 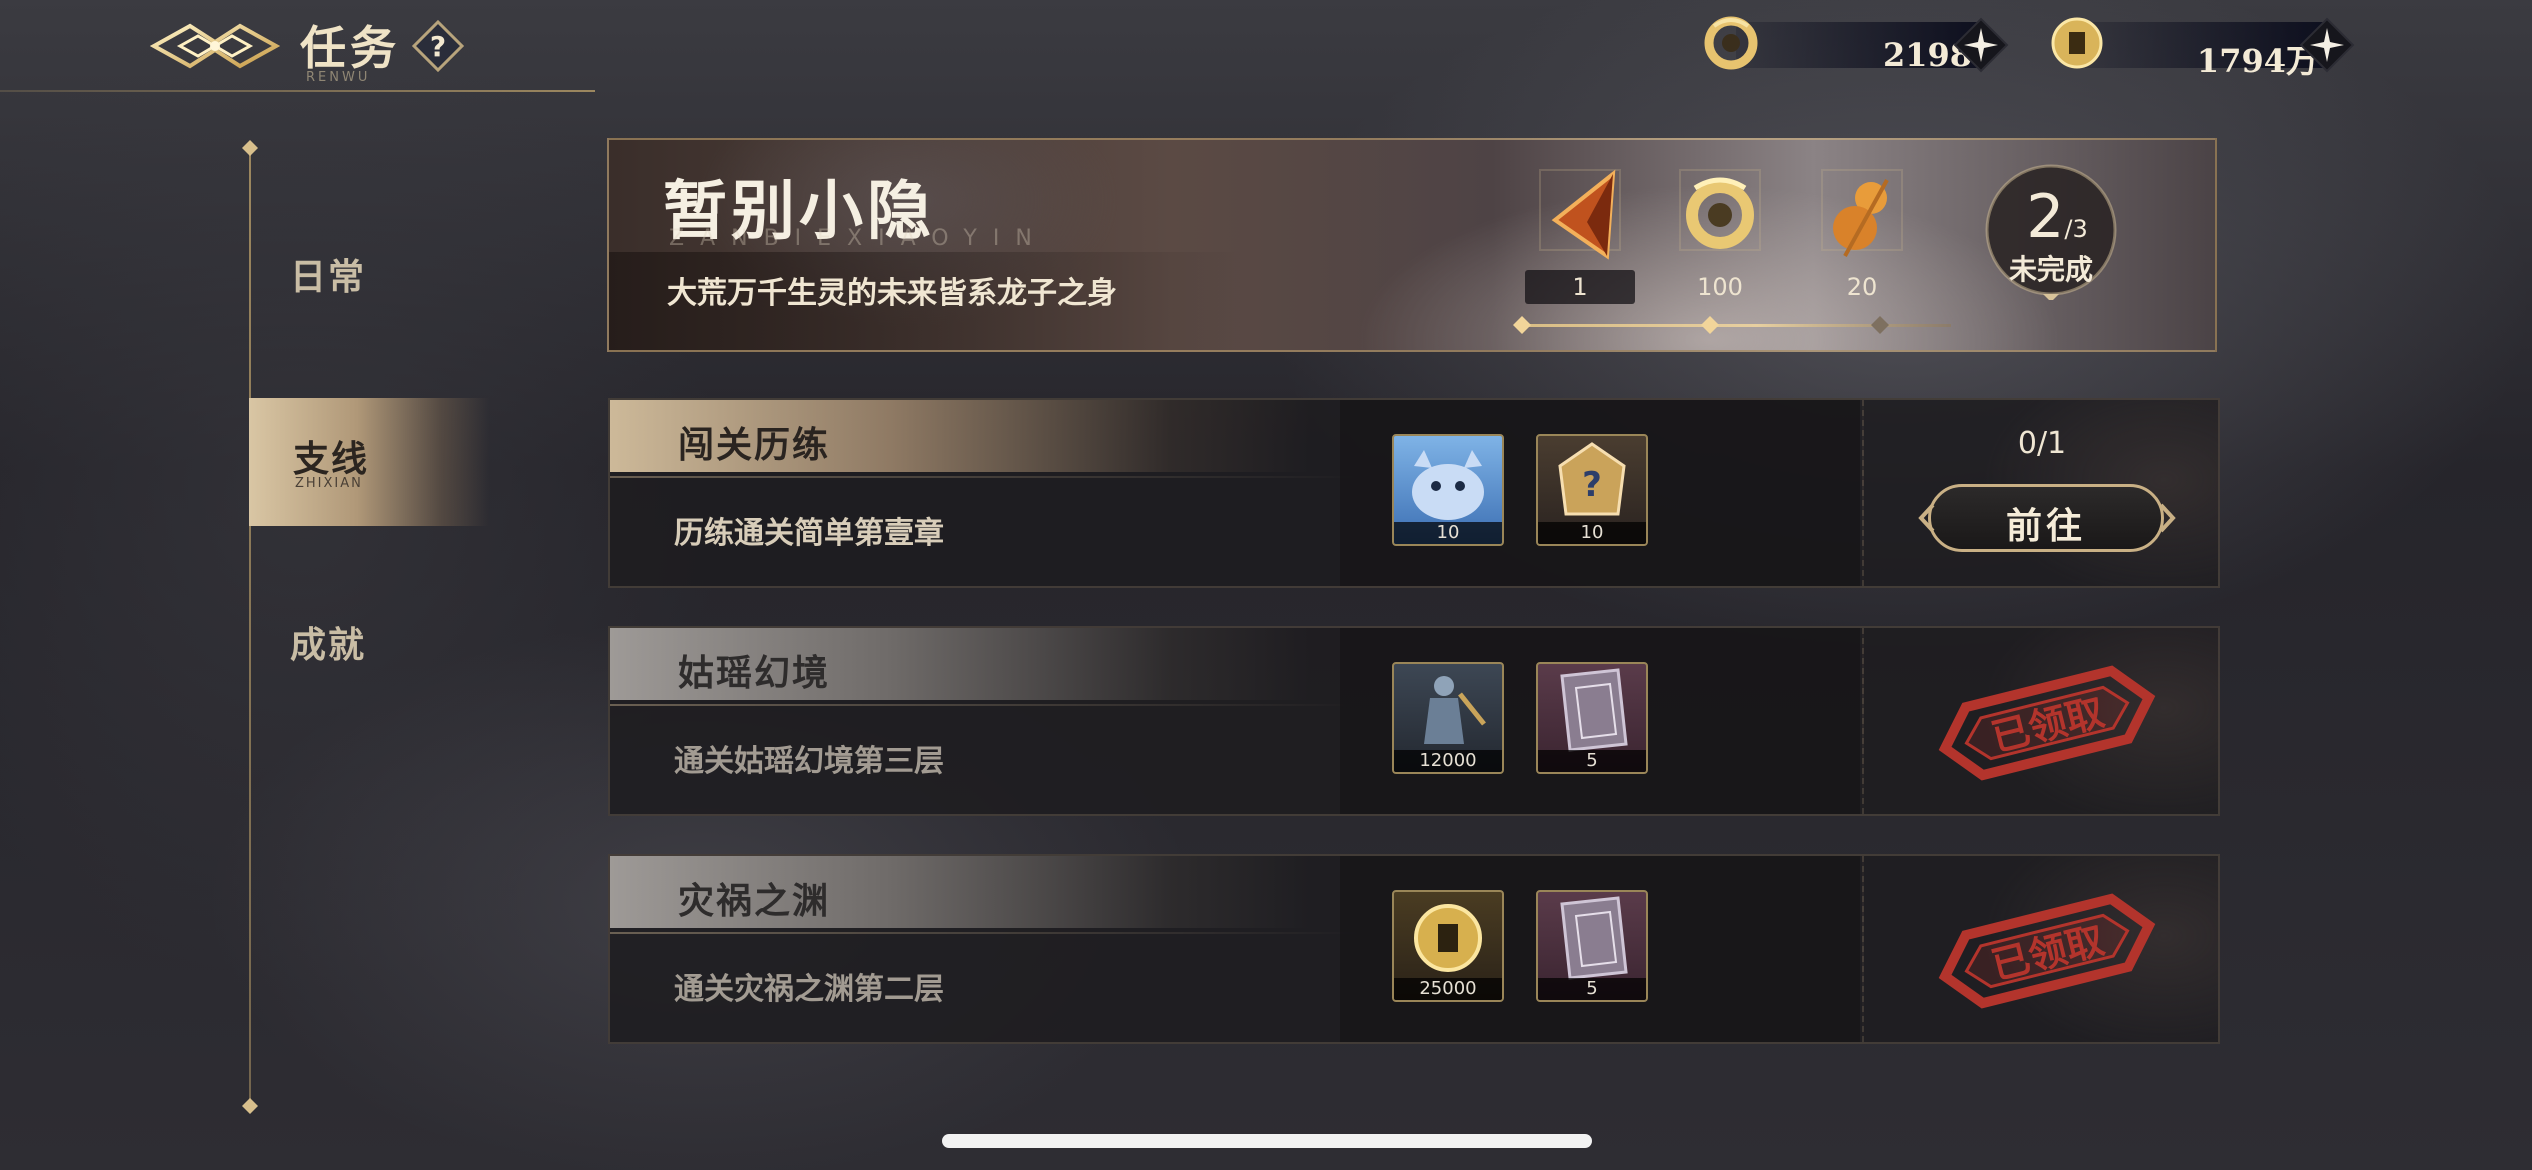 I want to click on top-bar: 任务 RENWU ? 2198 1794万, so click(x=1266, y=50).